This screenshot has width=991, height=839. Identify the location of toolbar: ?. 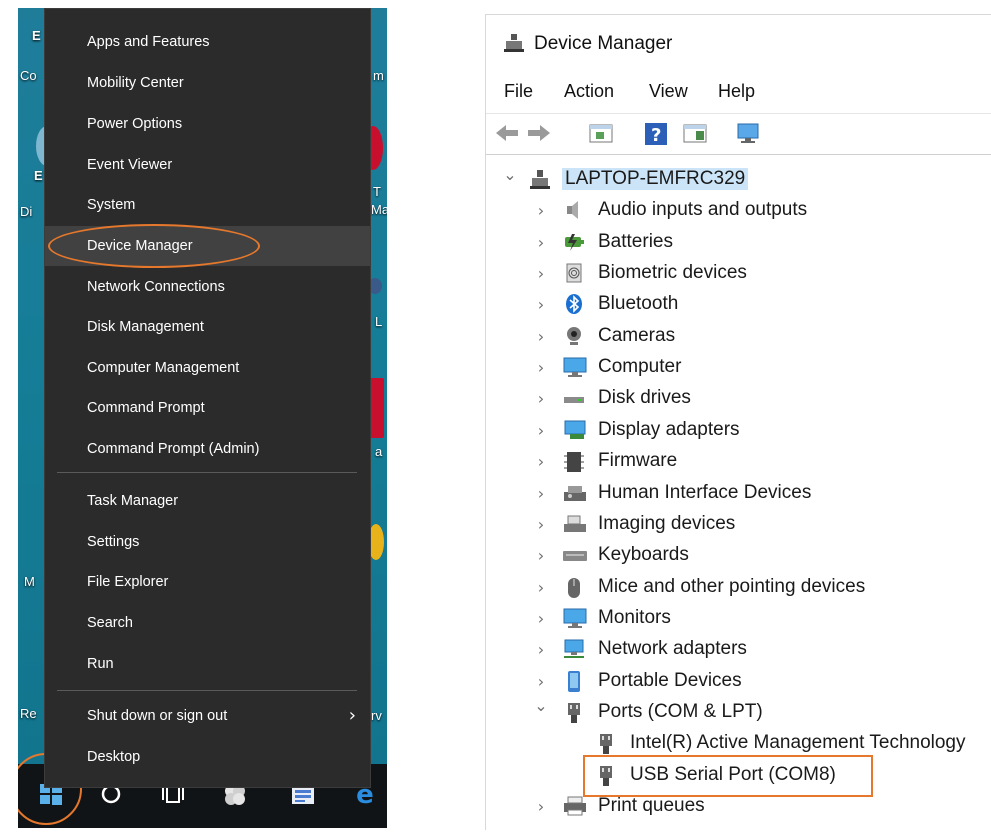
(738, 134).